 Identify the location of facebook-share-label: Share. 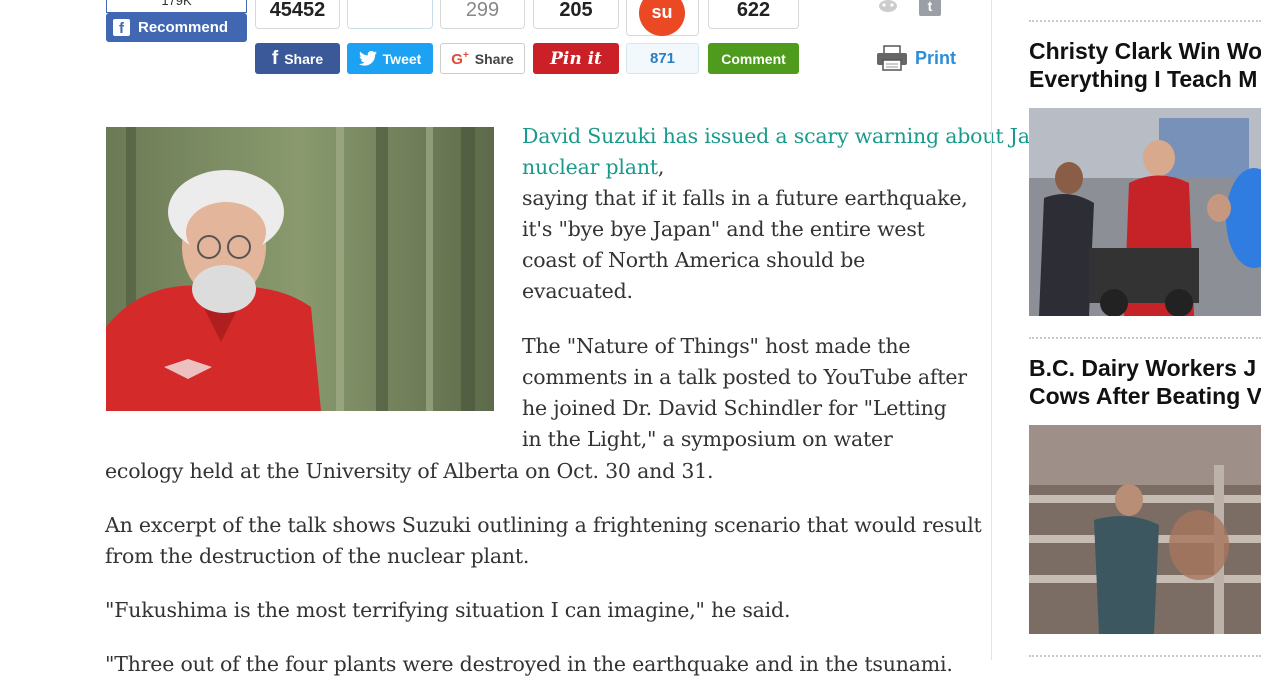
(304, 58).